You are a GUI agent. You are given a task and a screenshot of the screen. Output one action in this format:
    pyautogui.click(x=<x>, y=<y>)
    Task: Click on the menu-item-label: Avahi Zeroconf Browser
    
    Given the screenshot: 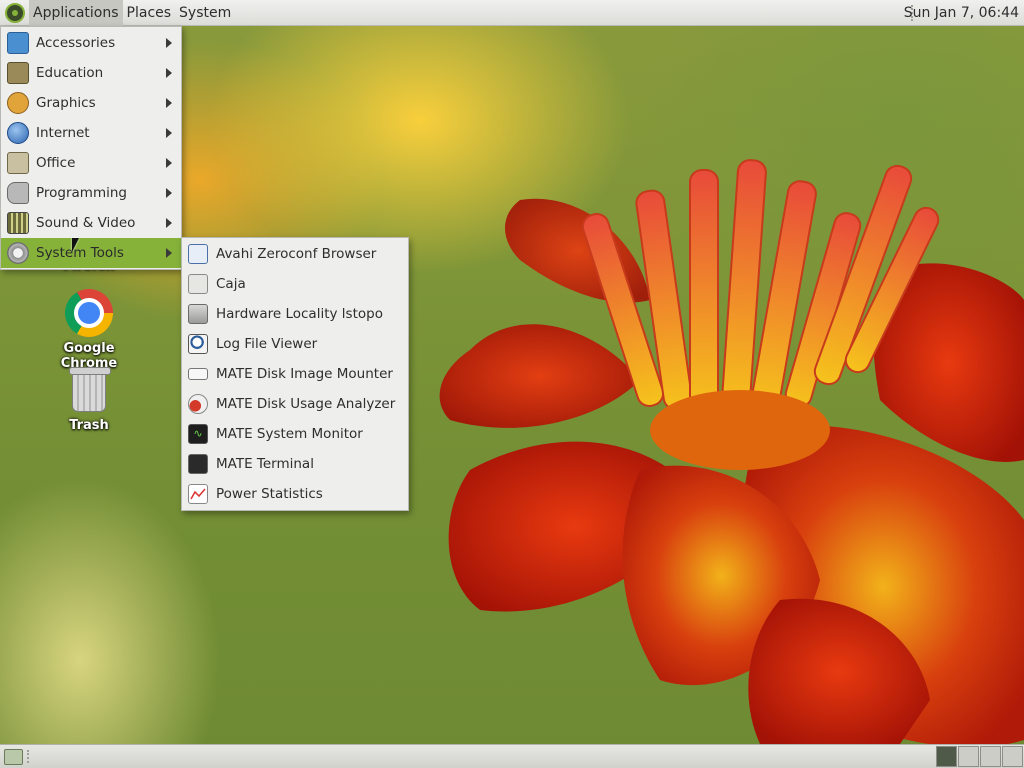 What is the action you would take?
    pyautogui.click(x=296, y=254)
    